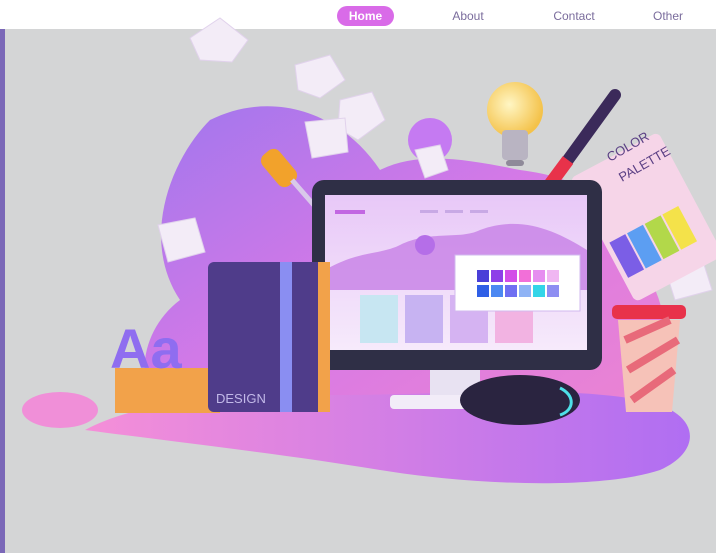  What do you see at coordinates (520, 400) in the screenshot?
I see `computer-mouse` at bounding box center [520, 400].